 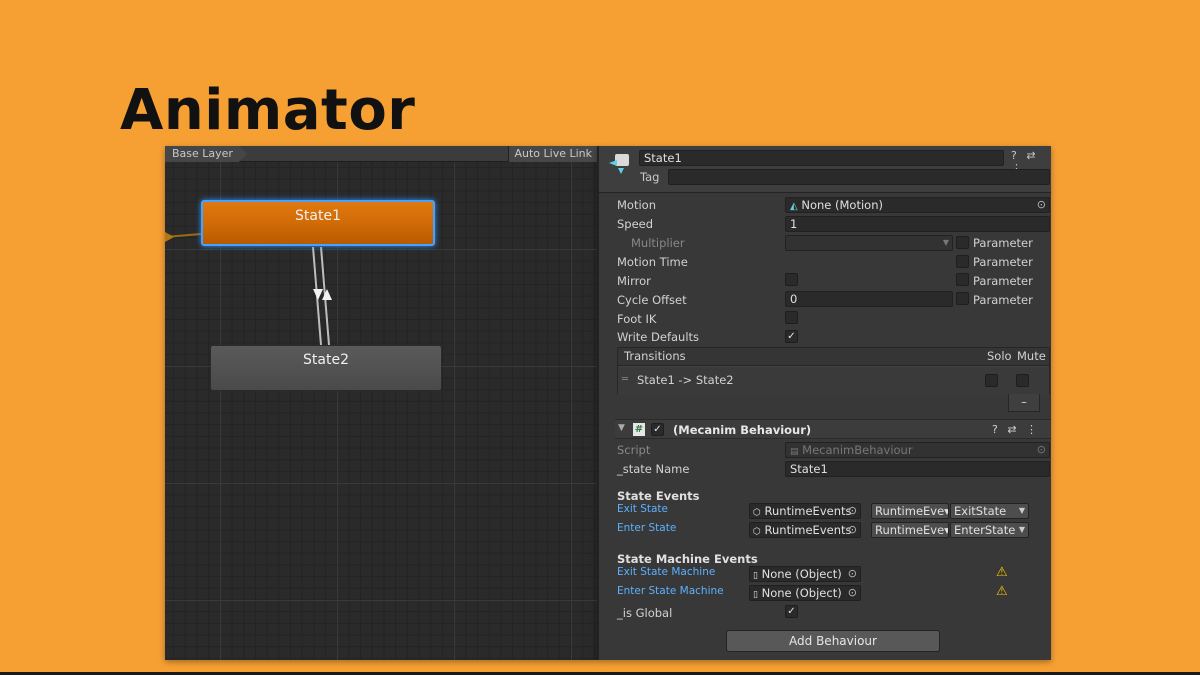 What do you see at coordinates (910, 511) in the screenshot?
I see `exit-state-component-dropdown: RuntimeEve▾` at bounding box center [910, 511].